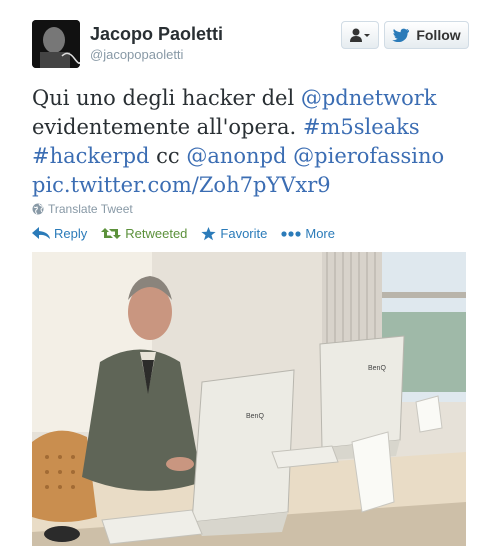 The image size is (489, 551). Describe the element at coordinates (401, 35) in the screenshot. I see `twitter-bird-icon` at that location.